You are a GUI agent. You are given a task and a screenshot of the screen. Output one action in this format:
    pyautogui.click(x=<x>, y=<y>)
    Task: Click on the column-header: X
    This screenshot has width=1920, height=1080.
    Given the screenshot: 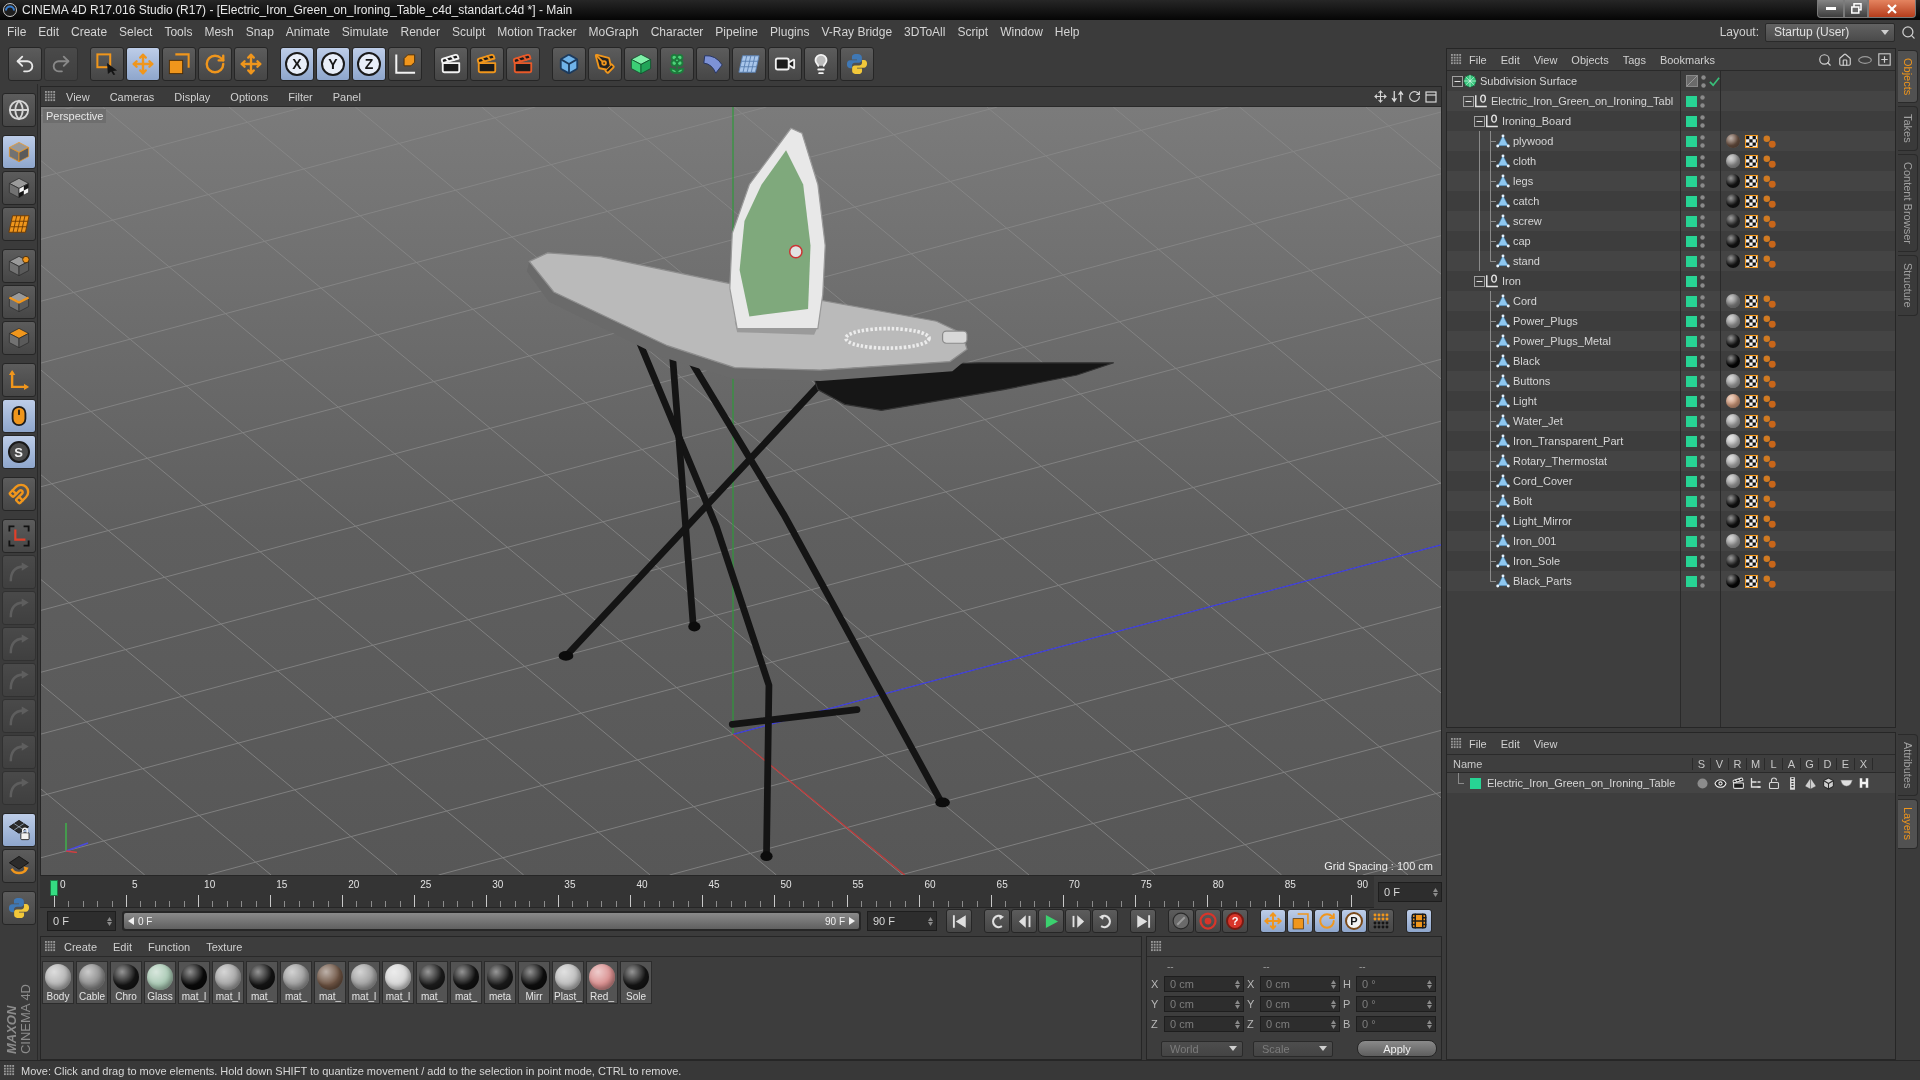 What is the action you would take?
    pyautogui.click(x=1864, y=763)
    